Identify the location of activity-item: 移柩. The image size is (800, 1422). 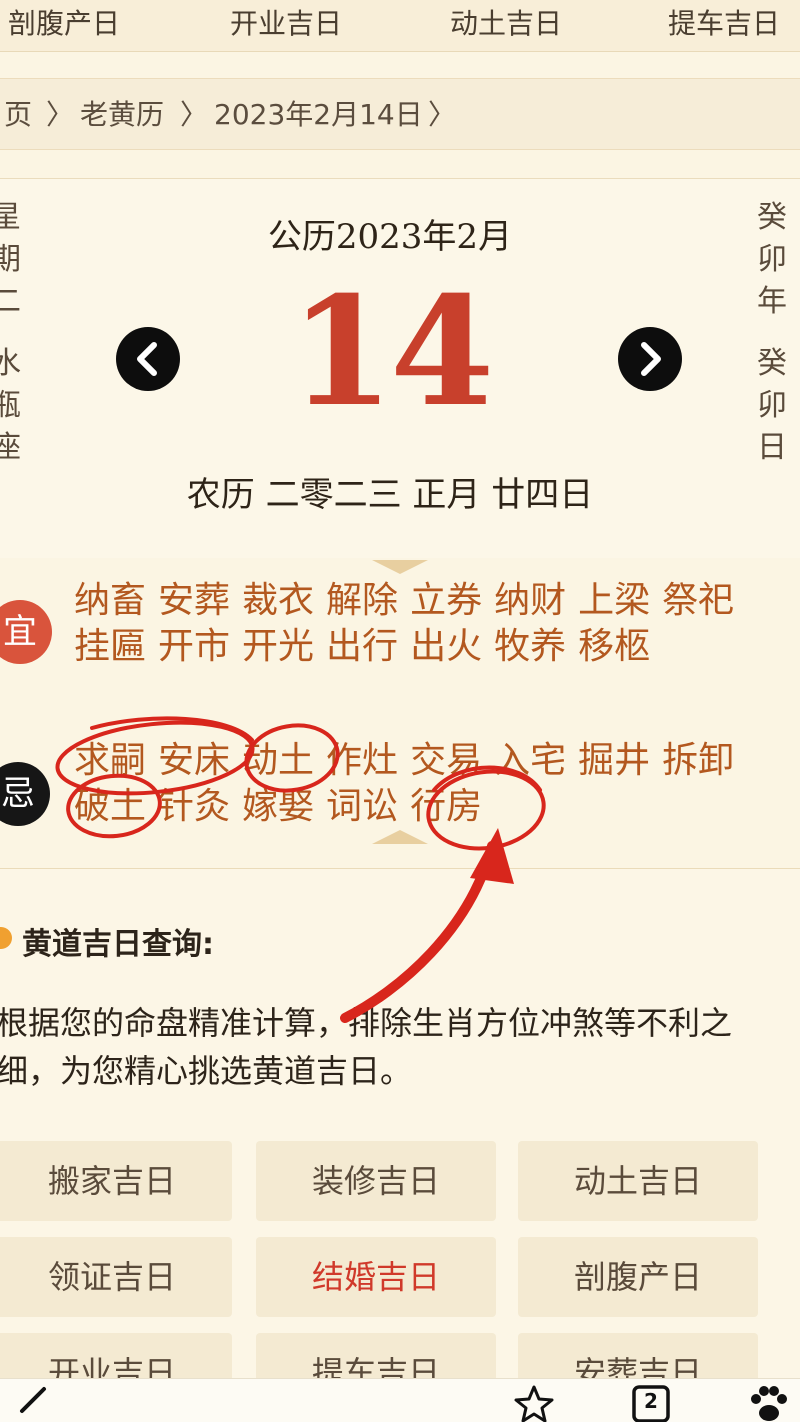
(614, 646).